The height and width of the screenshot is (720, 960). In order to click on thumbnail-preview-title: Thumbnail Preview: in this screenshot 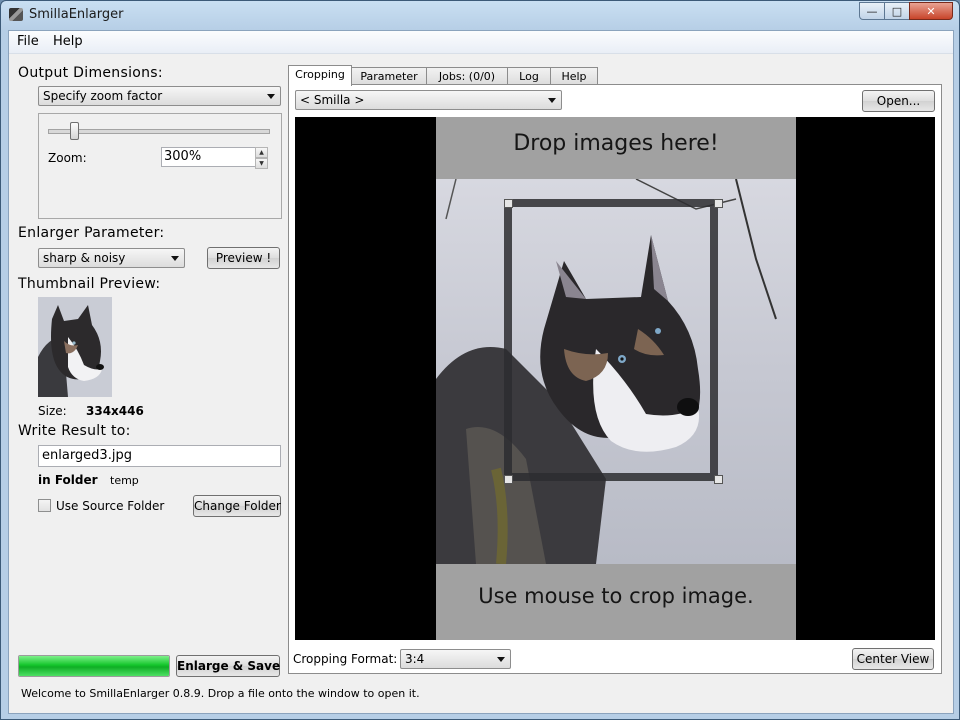, I will do `click(89, 284)`.